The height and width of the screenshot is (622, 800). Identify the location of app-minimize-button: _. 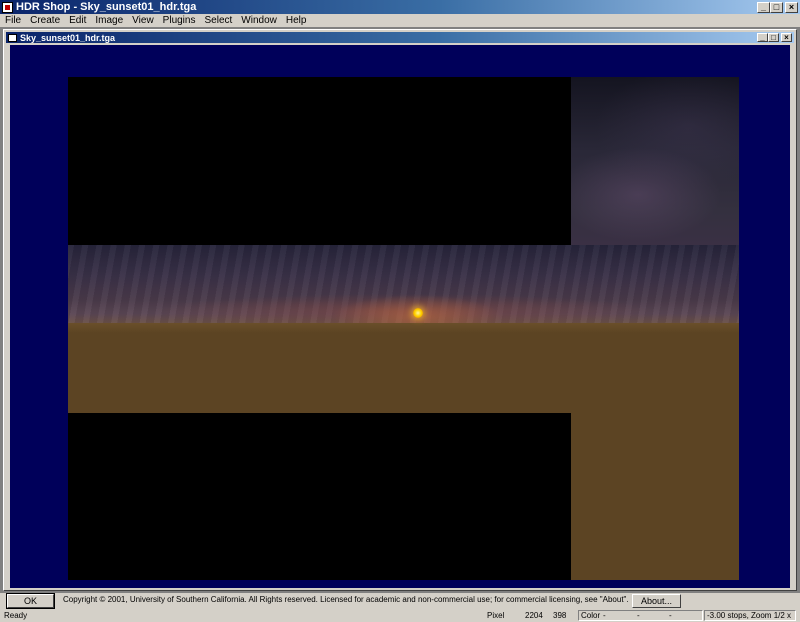
(763, 7).